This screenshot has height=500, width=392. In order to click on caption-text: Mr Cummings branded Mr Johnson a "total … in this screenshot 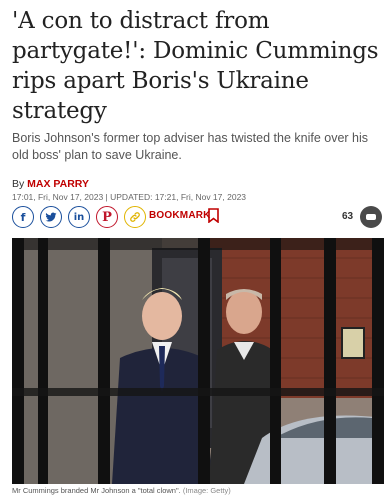, I will do `click(96, 490)`.